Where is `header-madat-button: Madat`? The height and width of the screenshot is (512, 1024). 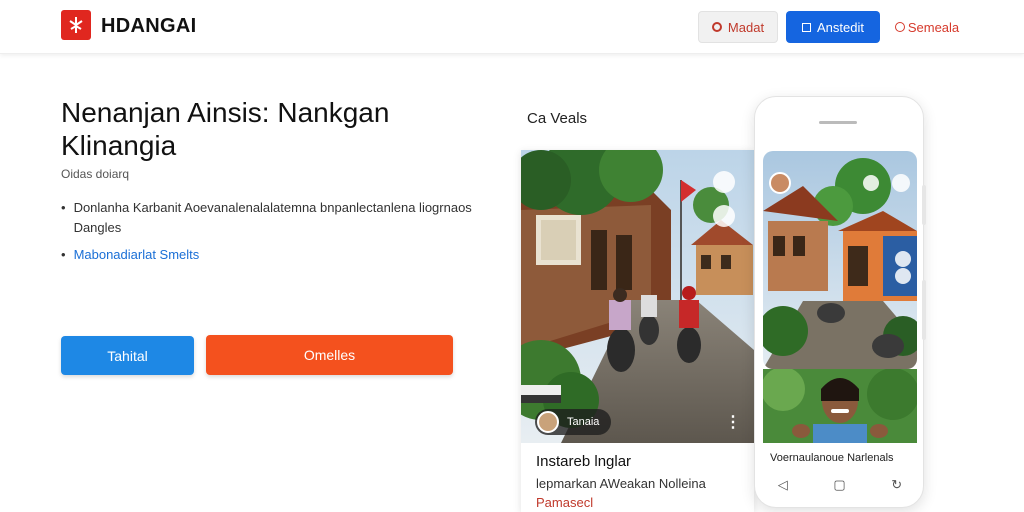 header-madat-button: Madat is located at coordinates (738, 27).